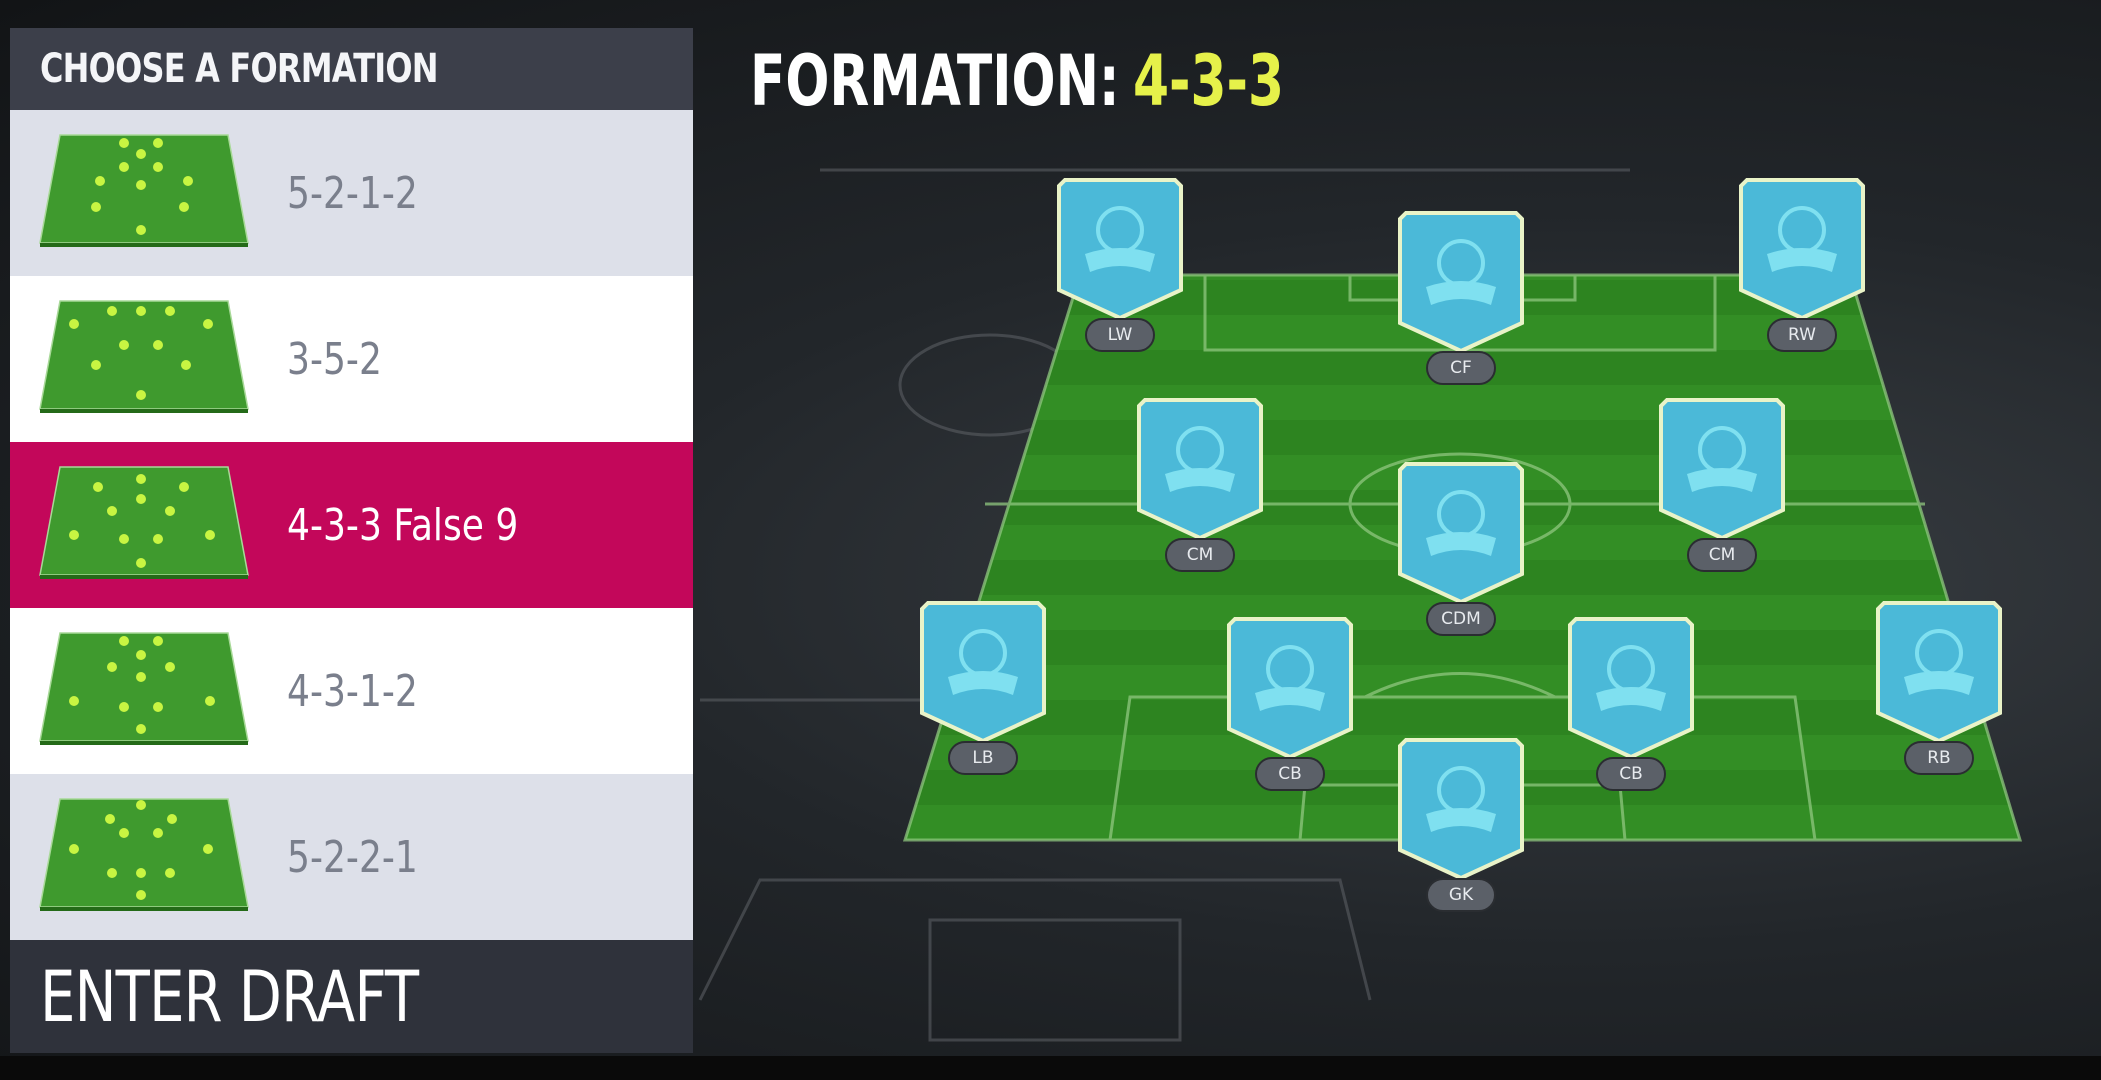 The image size is (2101, 1080). I want to click on formation-title: FORMATION: 4-3-3, so click(1017, 81).